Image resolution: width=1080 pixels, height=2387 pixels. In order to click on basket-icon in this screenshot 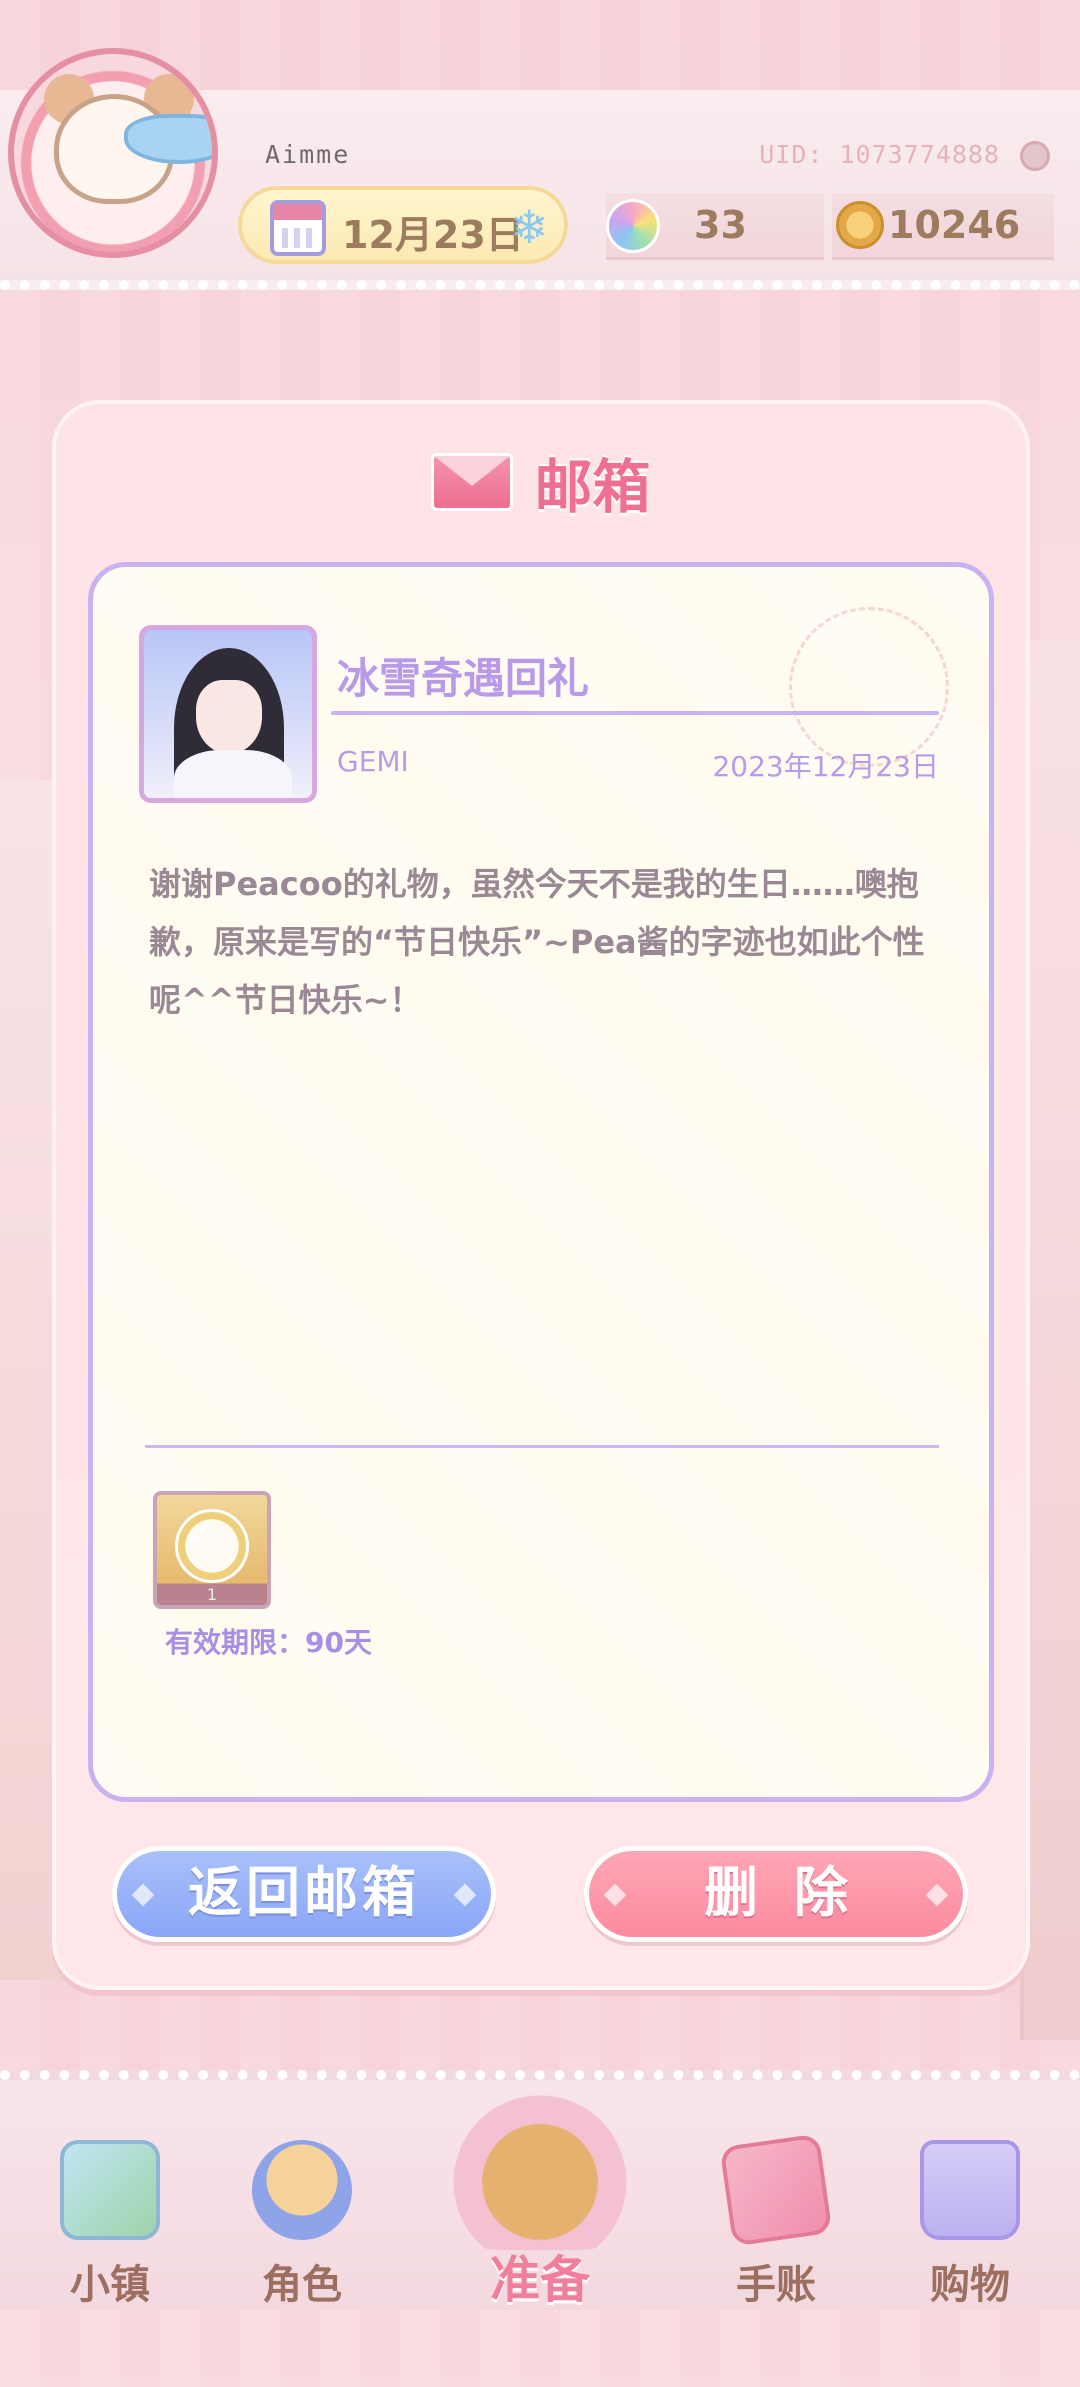, I will do `click(540, 2165)`.